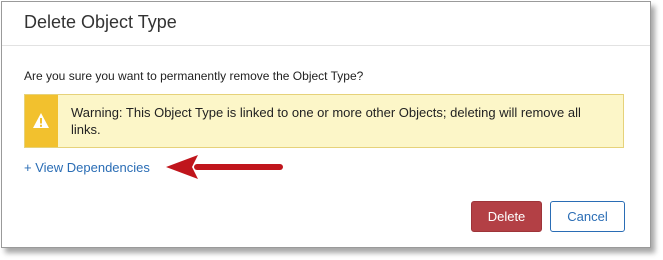 The width and height of the screenshot is (663, 260). Describe the element at coordinates (587, 216) in the screenshot. I see `cancel-button: Cancel` at that location.